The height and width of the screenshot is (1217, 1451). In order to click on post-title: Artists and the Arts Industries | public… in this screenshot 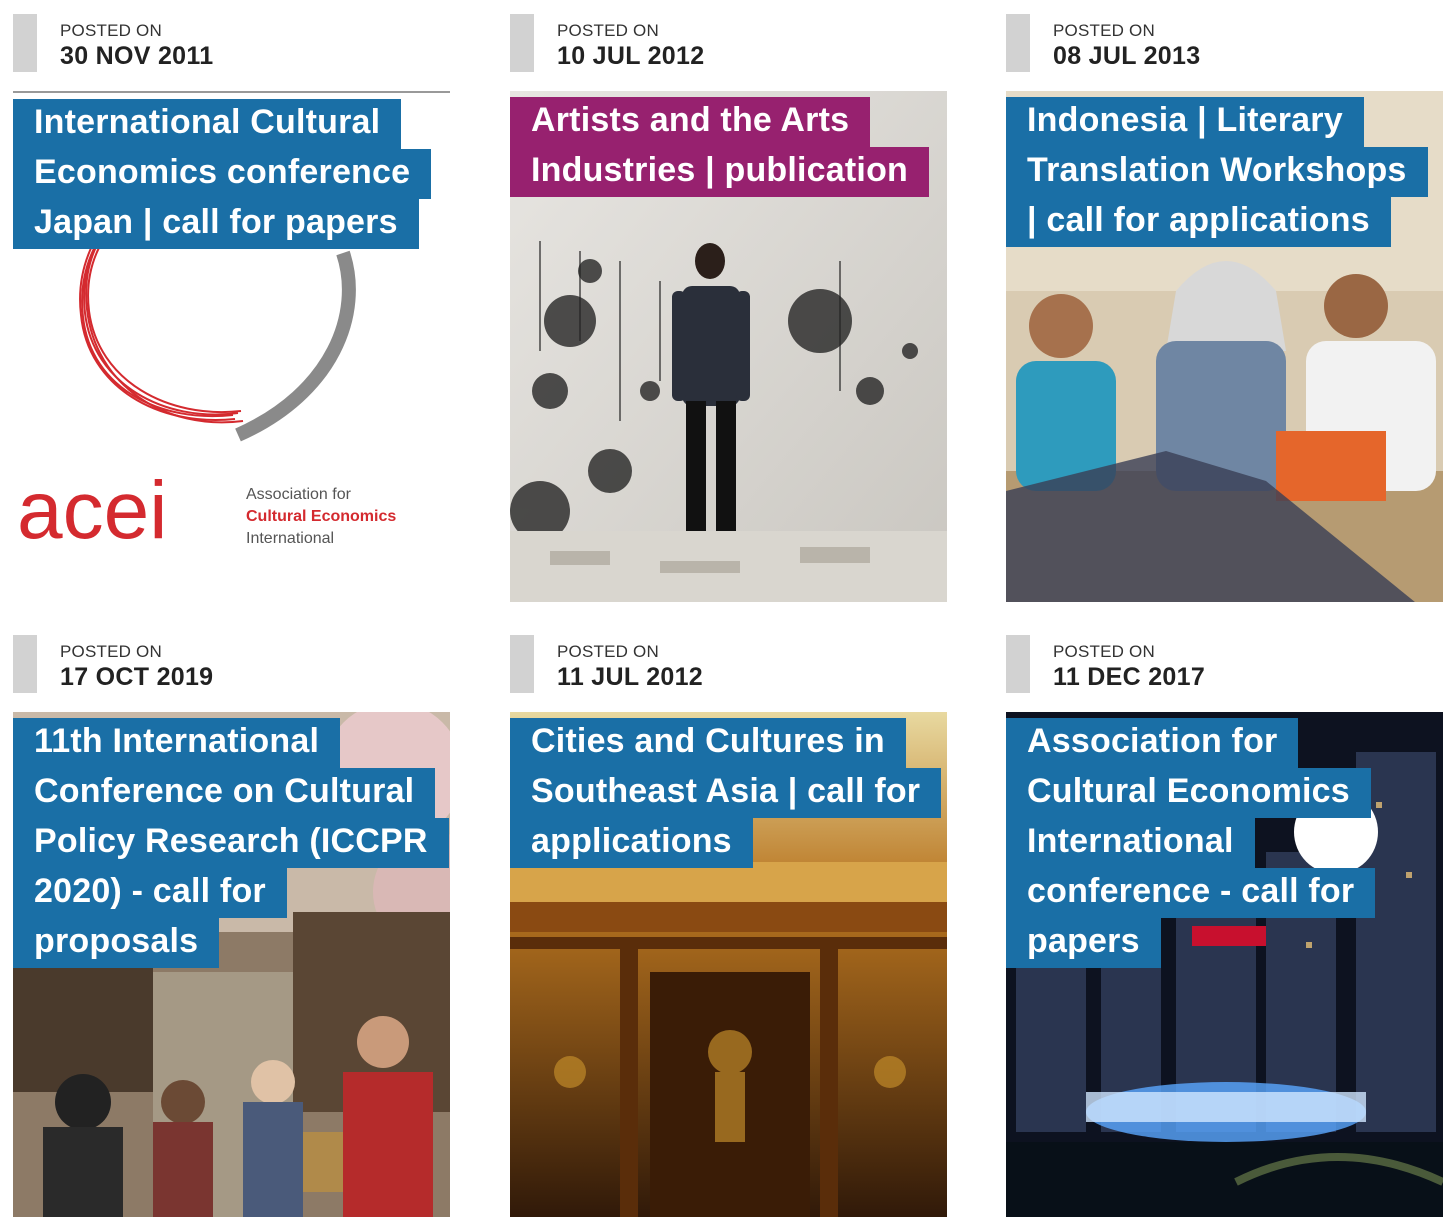, I will do `click(720, 147)`.